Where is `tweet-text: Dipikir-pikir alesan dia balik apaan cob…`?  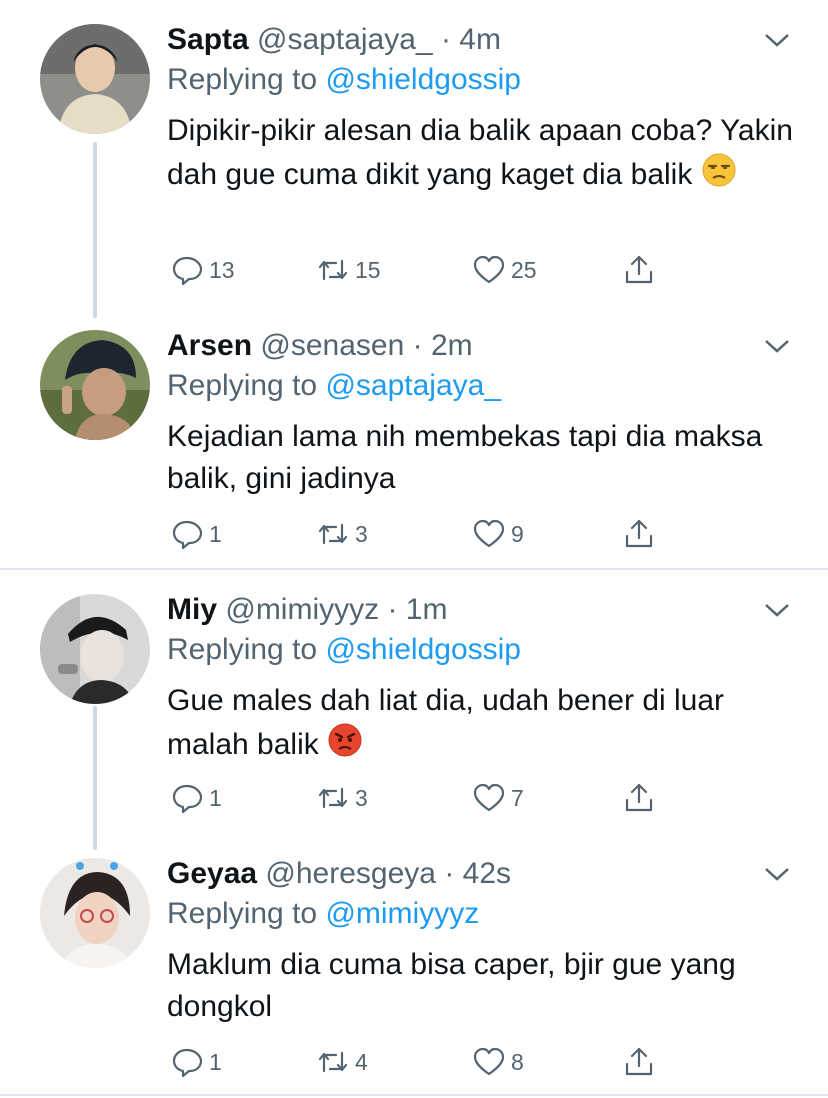 tweet-text: Dipikir-pikir alesan dia balik apaan cob… is located at coordinates (482, 155).